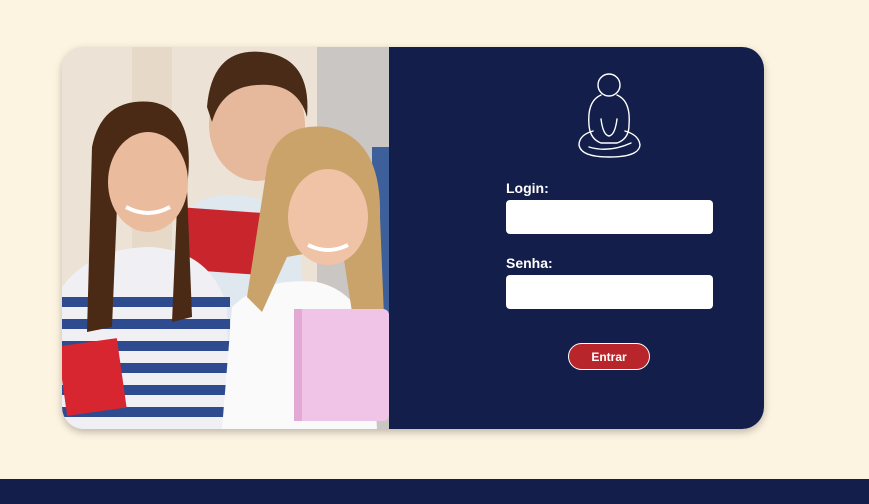 This screenshot has width=869, height=504. Describe the element at coordinates (609, 292) in the screenshot. I see `password-input` at that location.